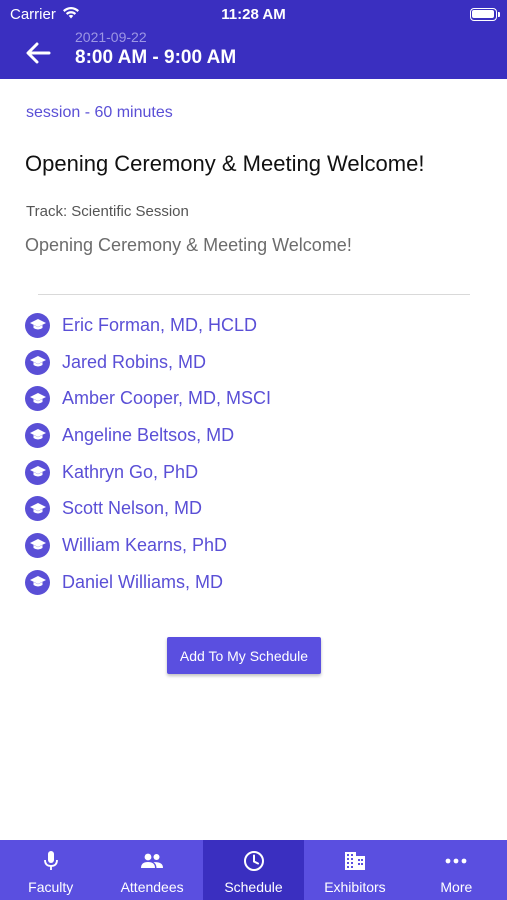  Describe the element at coordinates (456, 861) in the screenshot. I see `more-dots-icon` at that location.